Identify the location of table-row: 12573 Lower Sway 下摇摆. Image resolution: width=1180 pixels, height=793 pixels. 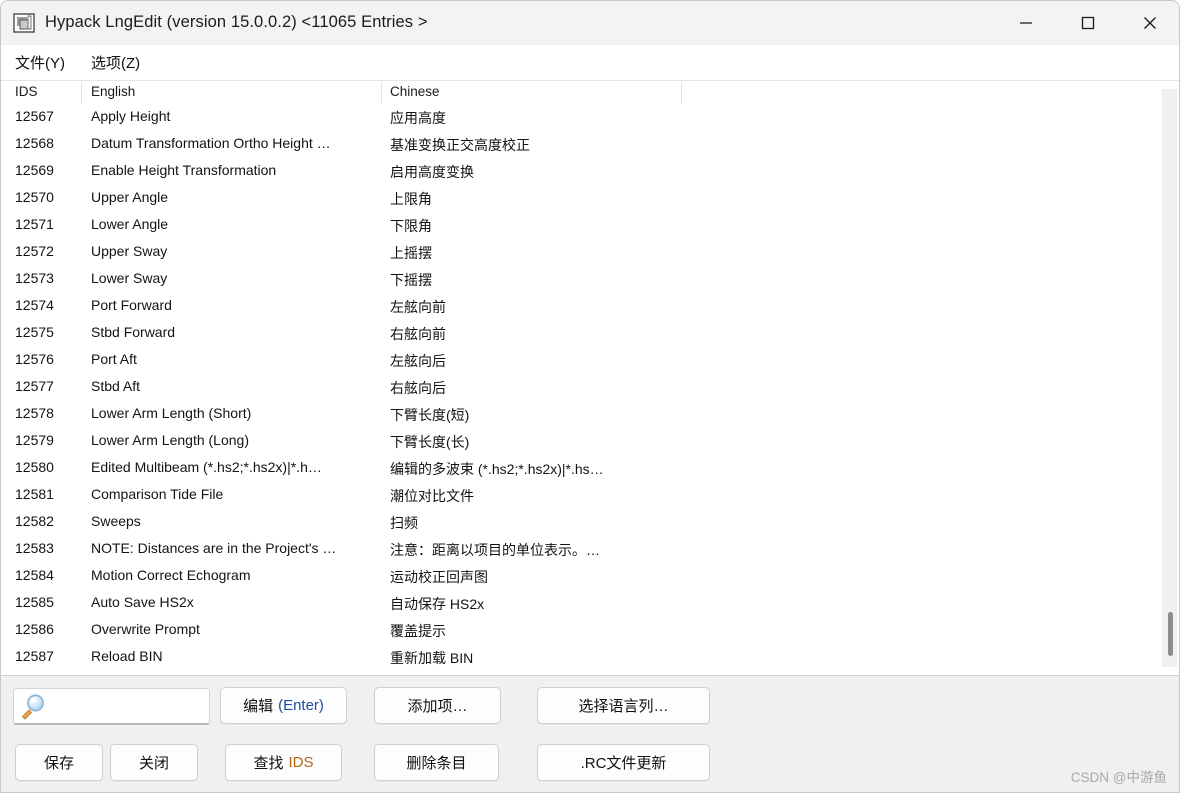
(590, 279).